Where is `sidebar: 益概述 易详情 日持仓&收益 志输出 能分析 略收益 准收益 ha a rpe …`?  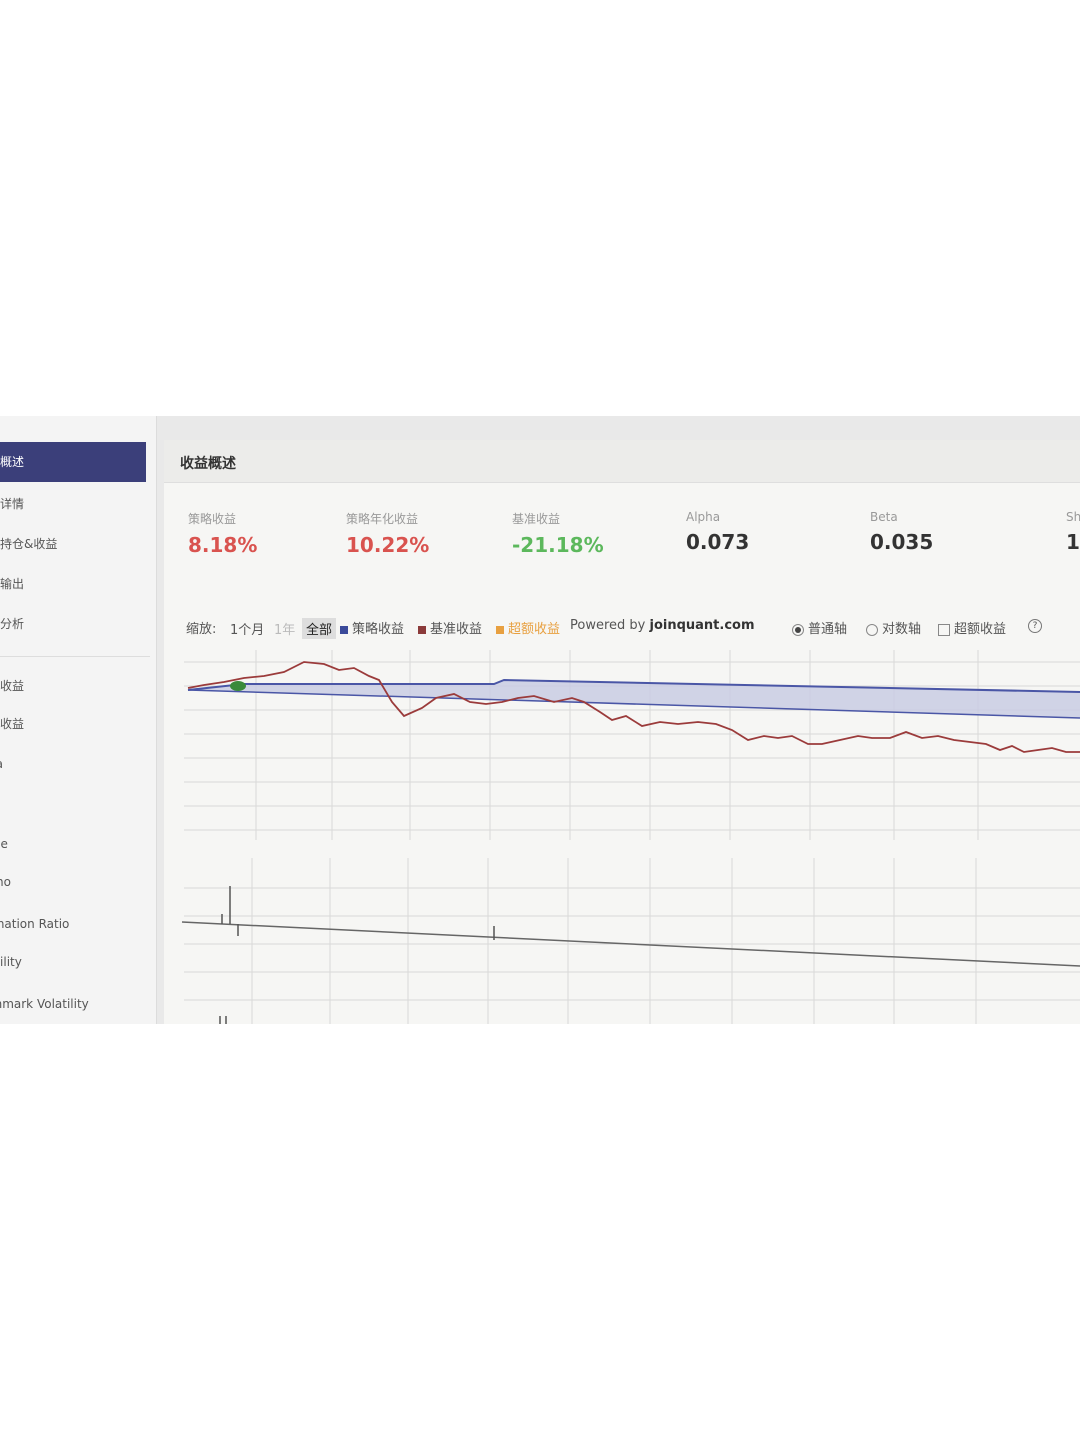
sidebar: 益概述 易详情 日持仓&收益 志输出 能分析 略收益 准收益 ha a rpe … is located at coordinates (78, 720).